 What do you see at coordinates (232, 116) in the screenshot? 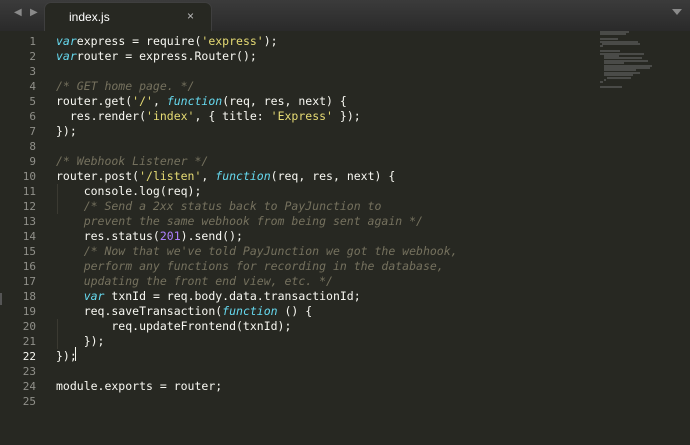
I see `code-token: , { title:` at bounding box center [232, 116].